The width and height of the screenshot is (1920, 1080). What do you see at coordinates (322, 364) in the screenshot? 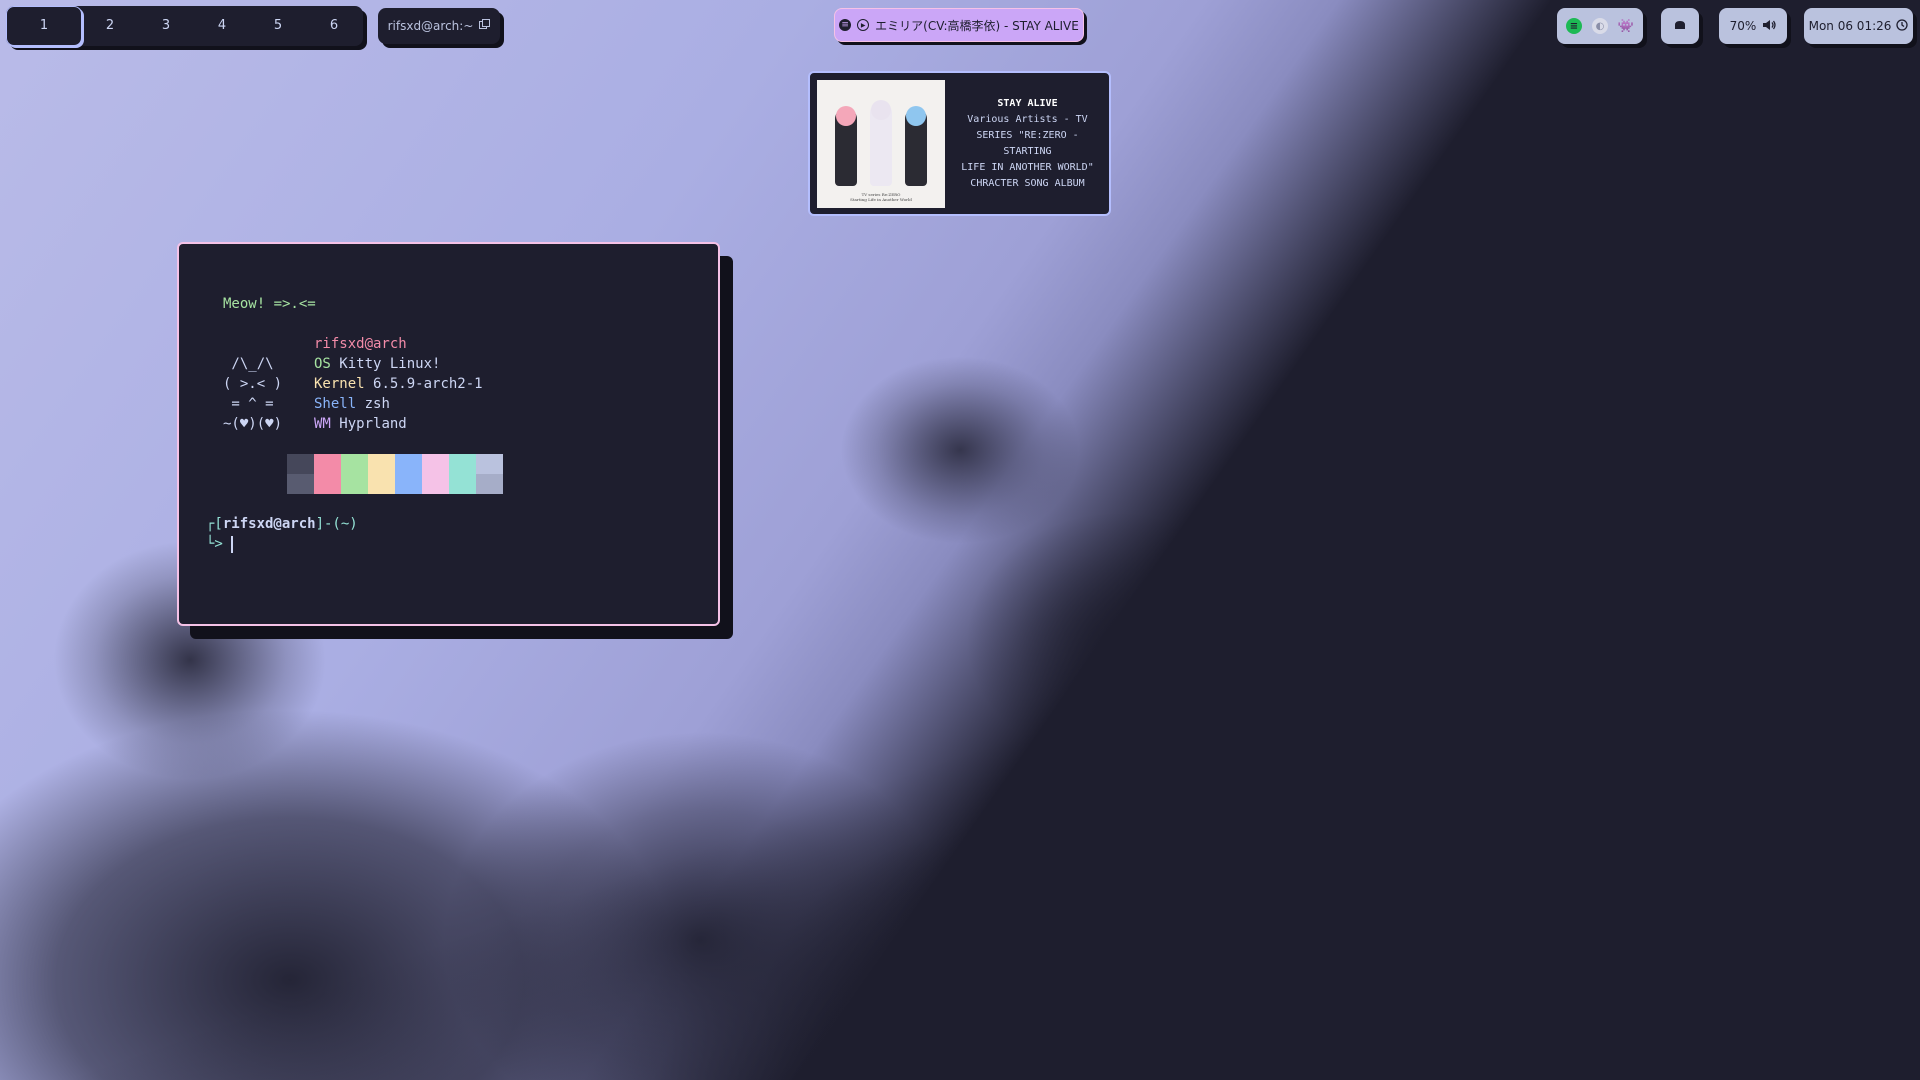
I see `info-key: OS` at bounding box center [322, 364].